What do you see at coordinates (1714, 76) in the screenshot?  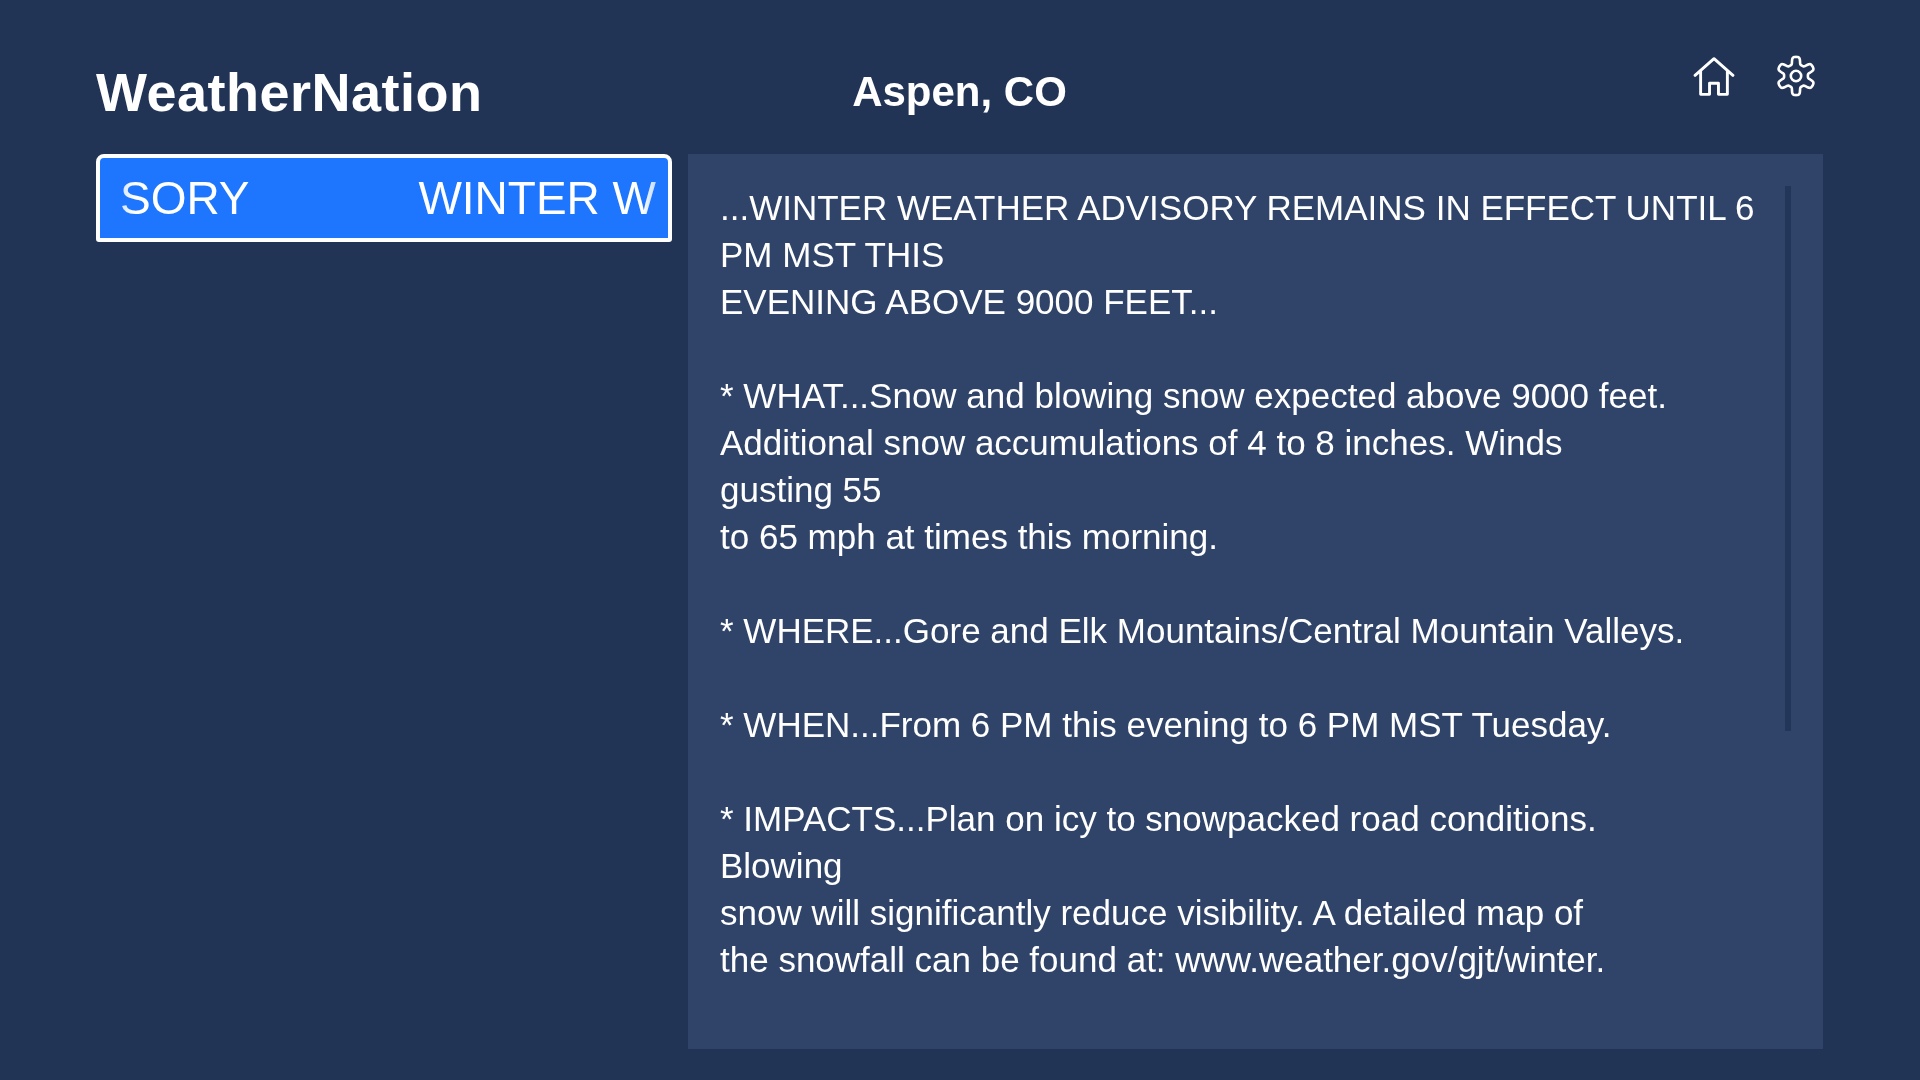 I see `home-icon` at bounding box center [1714, 76].